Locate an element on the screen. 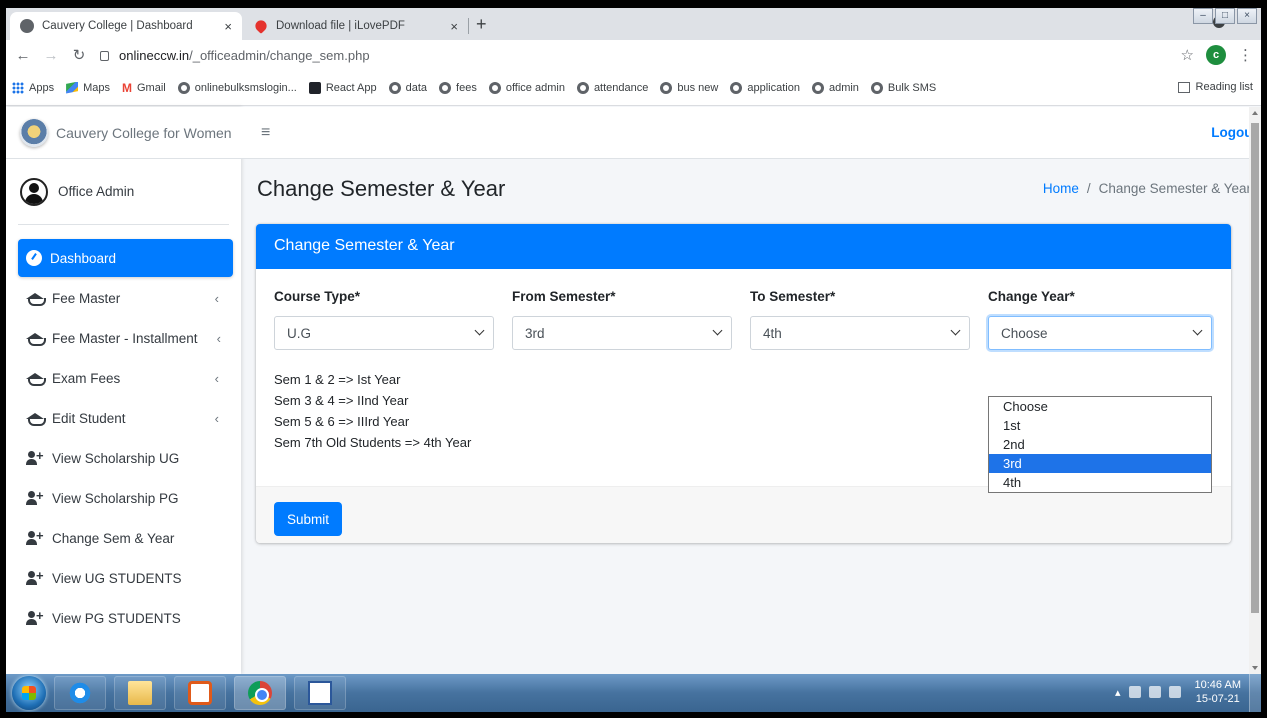  new-tab-button: + is located at coordinates (481, 24).